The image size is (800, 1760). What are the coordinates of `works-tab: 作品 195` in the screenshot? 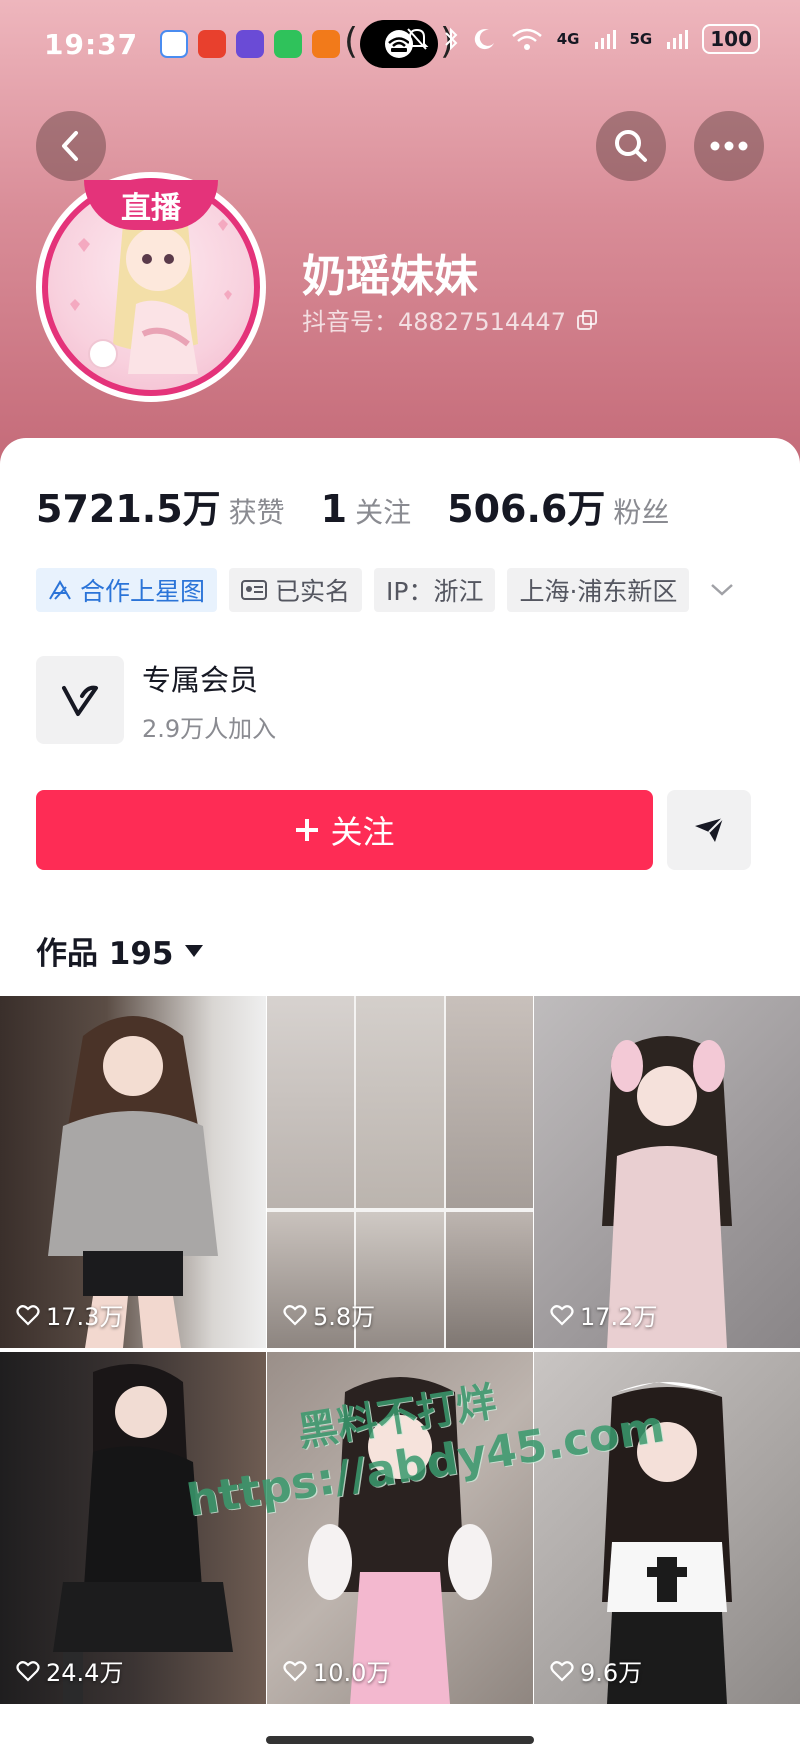 It's located at (120, 950).